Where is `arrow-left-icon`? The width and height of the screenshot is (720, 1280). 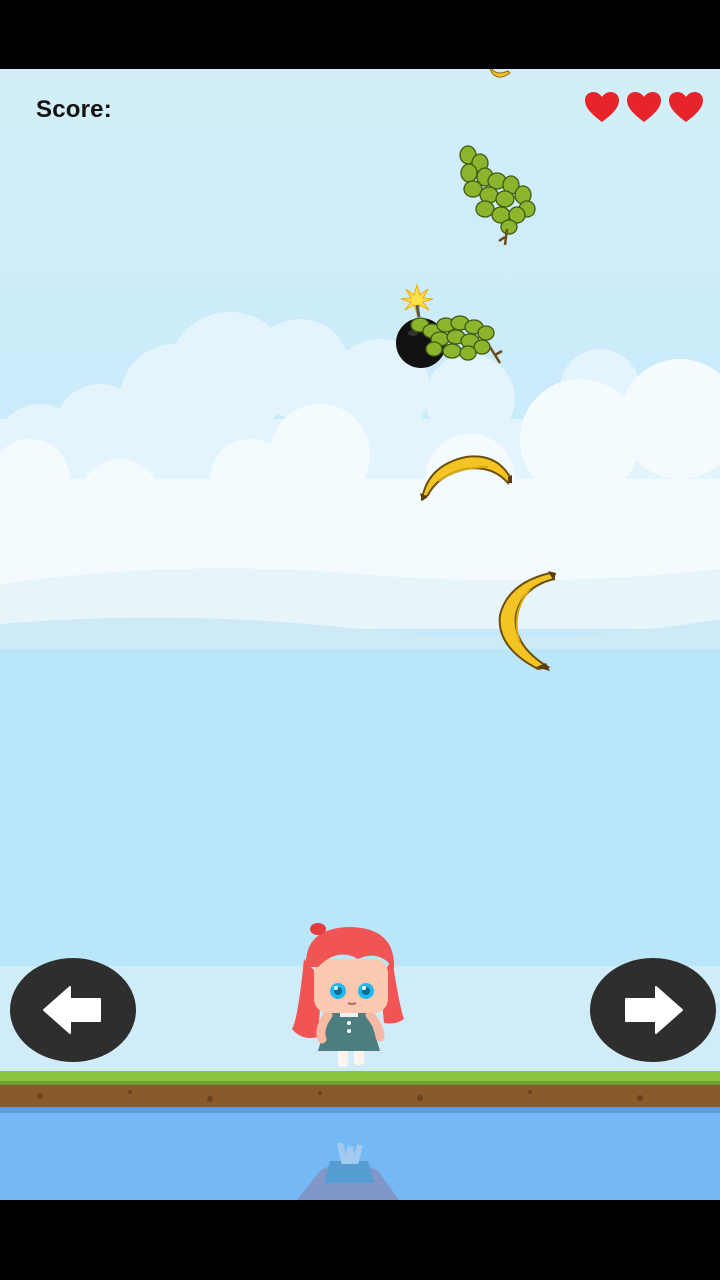
arrow-left-icon is located at coordinates (72, 1010).